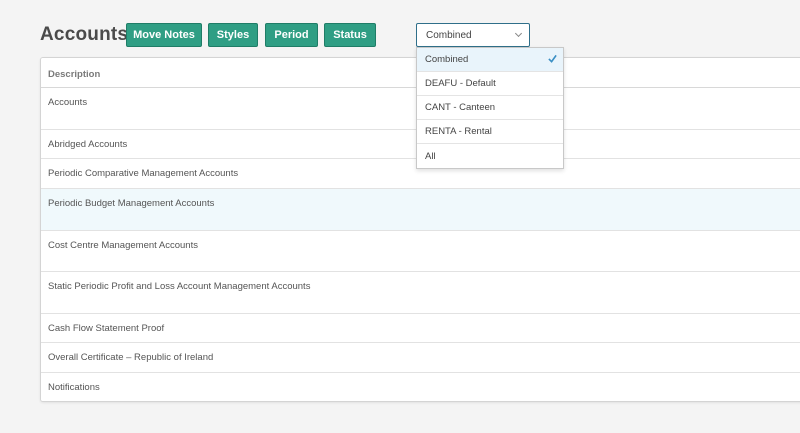  Describe the element at coordinates (552, 58) in the screenshot. I see `check-icon` at that location.